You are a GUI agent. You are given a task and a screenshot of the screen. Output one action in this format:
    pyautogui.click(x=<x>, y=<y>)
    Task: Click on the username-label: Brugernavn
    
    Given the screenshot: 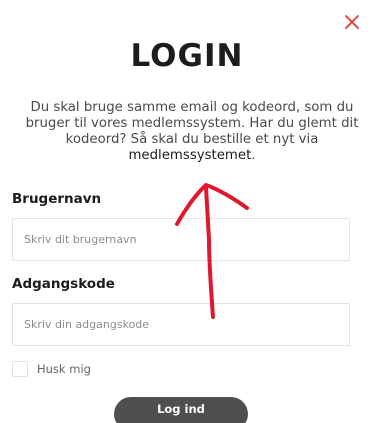 What is the action you would take?
    pyautogui.click(x=57, y=199)
    